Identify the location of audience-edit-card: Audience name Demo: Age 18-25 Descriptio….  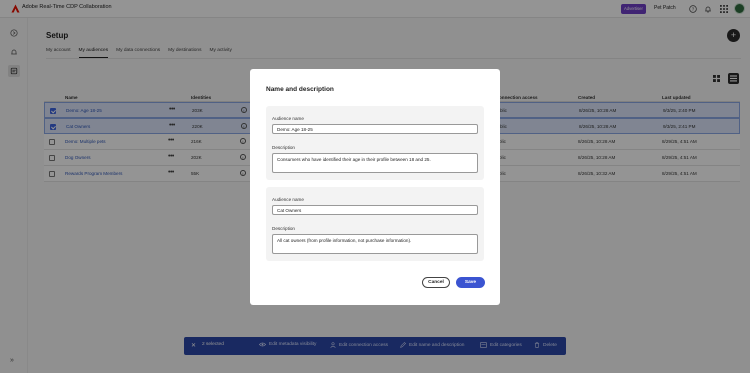
(375, 143).